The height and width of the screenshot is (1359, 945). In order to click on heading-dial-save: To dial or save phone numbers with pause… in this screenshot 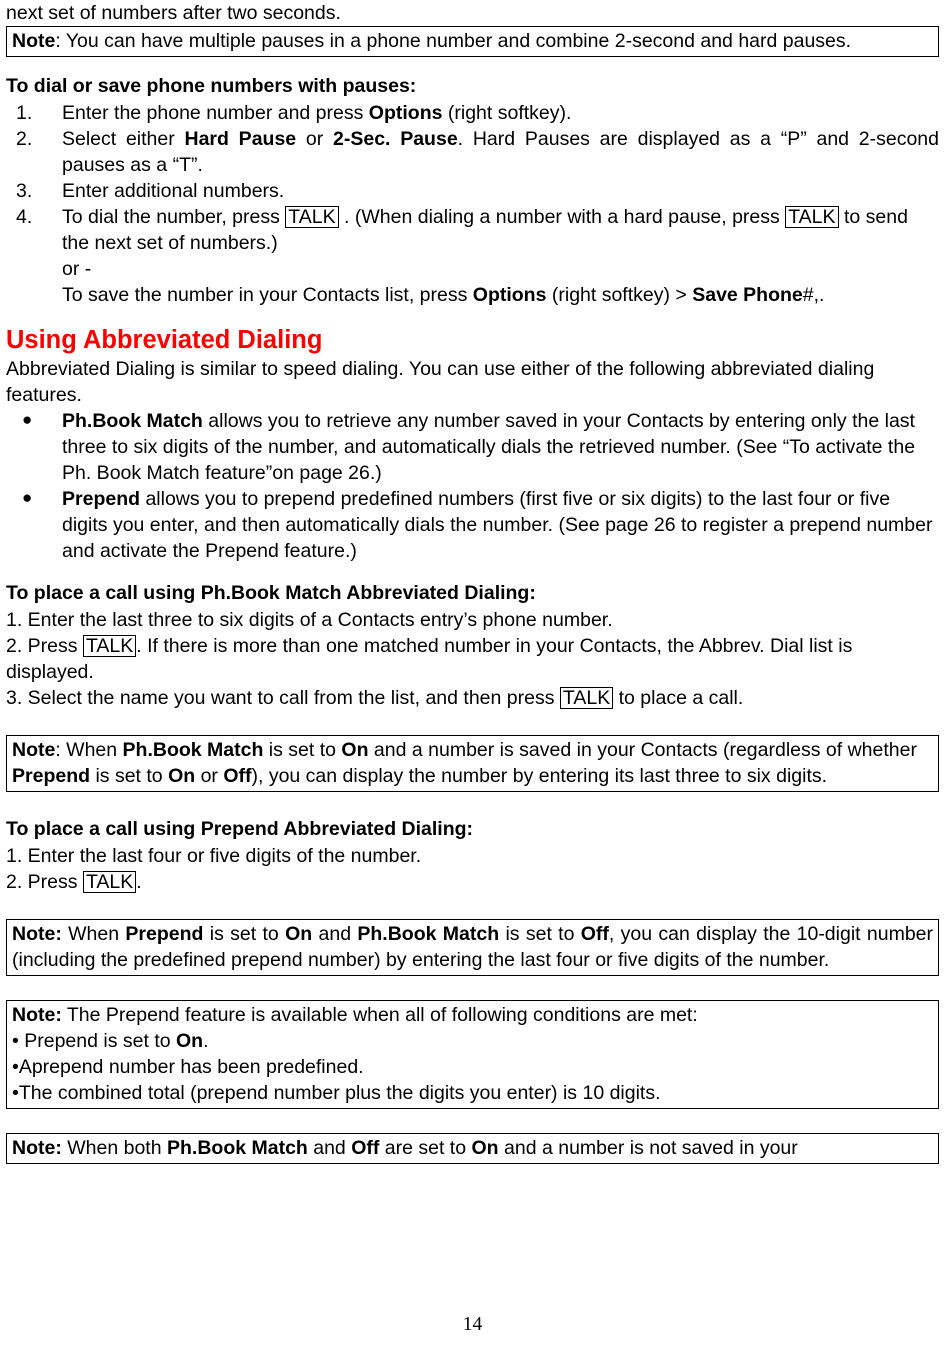, I will do `click(211, 86)`.